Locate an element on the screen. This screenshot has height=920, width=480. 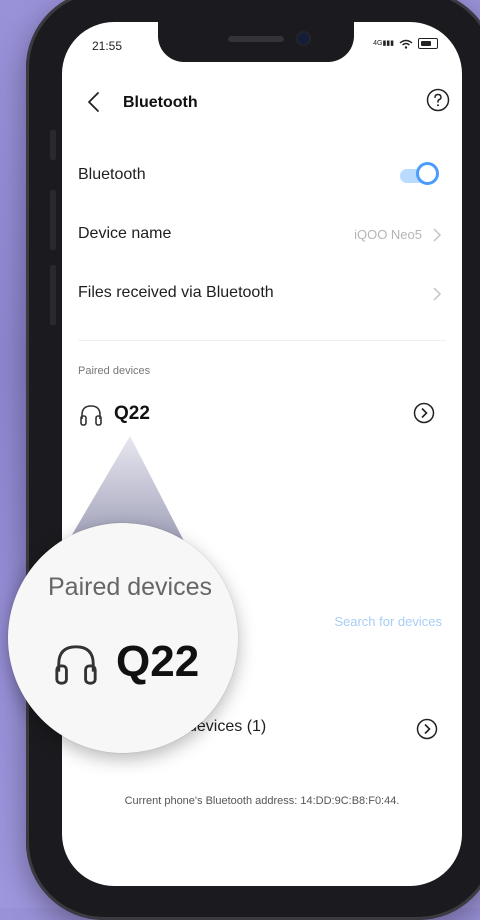
mute-switch is located at coordinates (53, 145).